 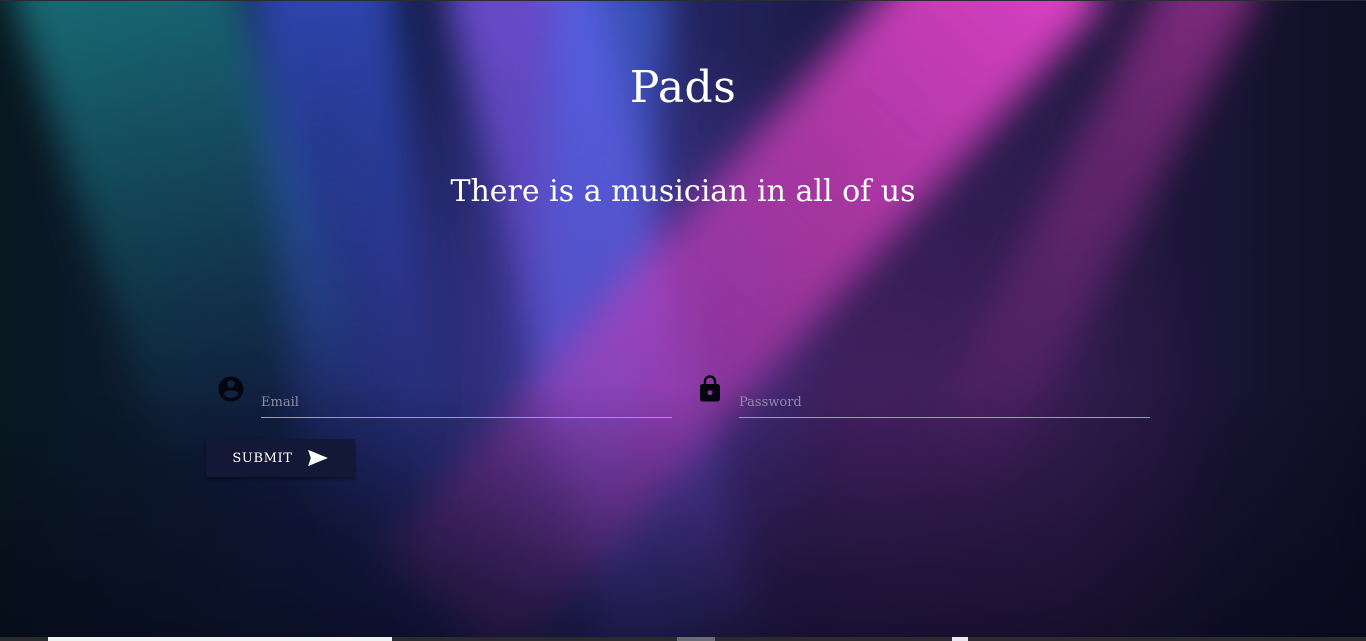 I want to click on password-input, so click(x=944, y=399).